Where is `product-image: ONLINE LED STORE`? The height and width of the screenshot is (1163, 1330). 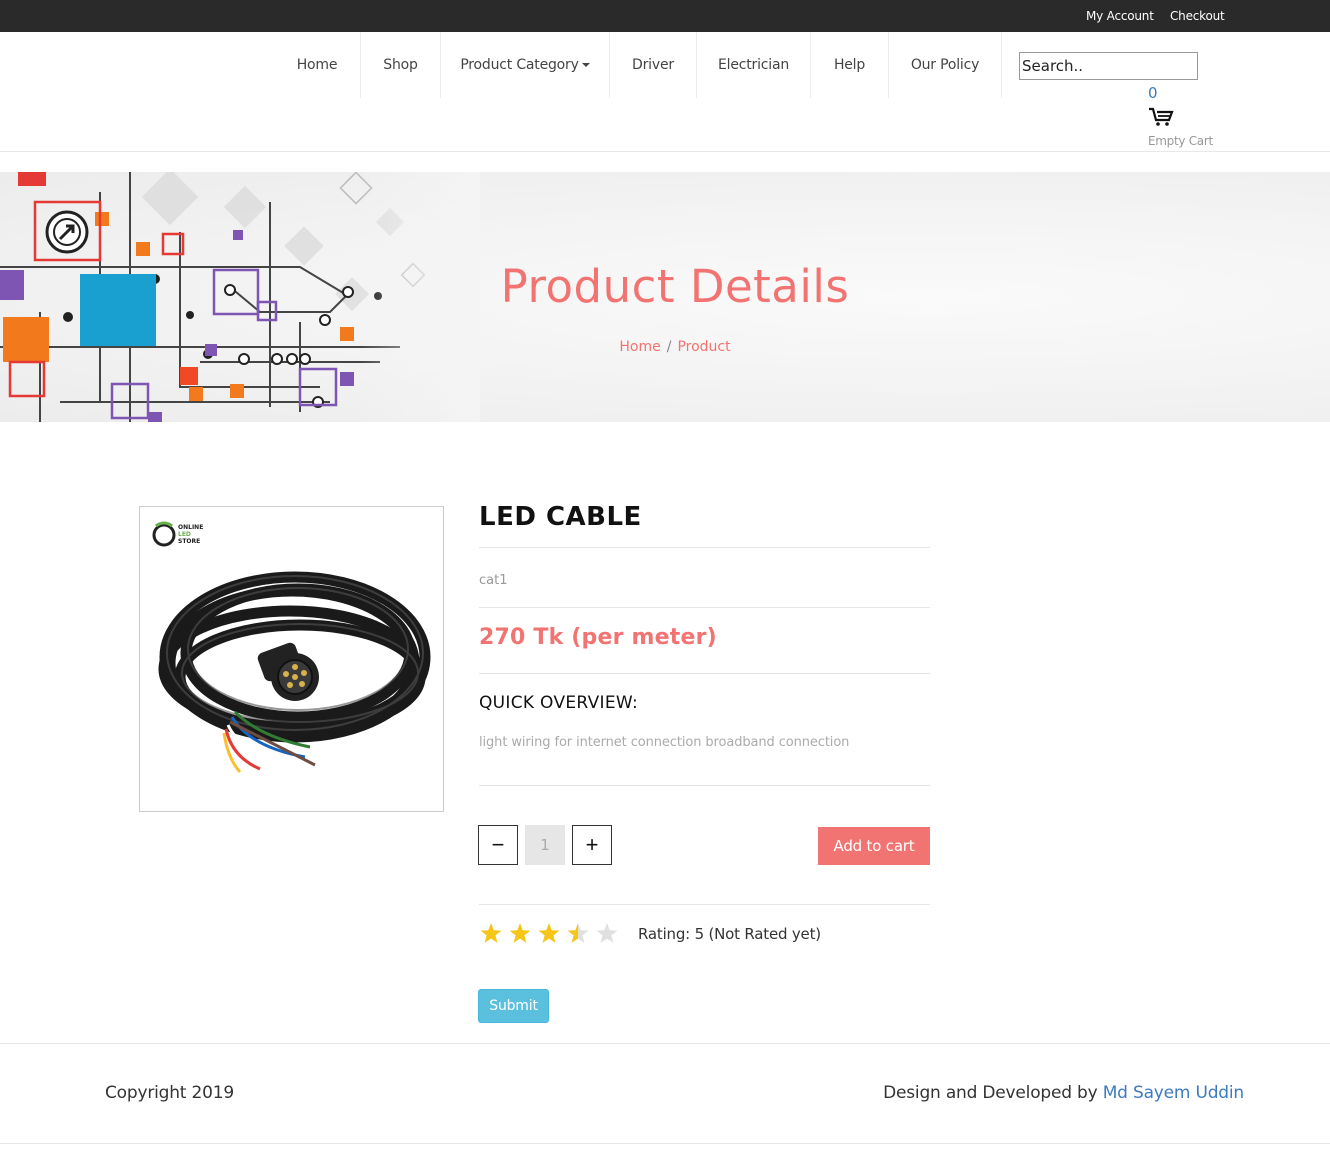
product-image: ONLINE LED STORE is located at coordinates (291, 659).